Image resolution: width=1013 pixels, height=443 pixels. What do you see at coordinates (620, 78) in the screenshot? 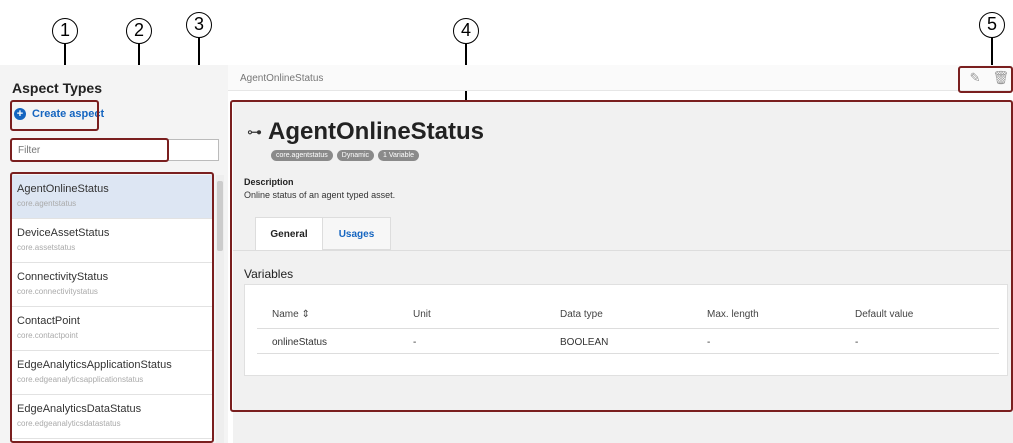
I see `top-bar: AgentOnlineStatus ✎ 🗑` at bounding box center [620, 78].